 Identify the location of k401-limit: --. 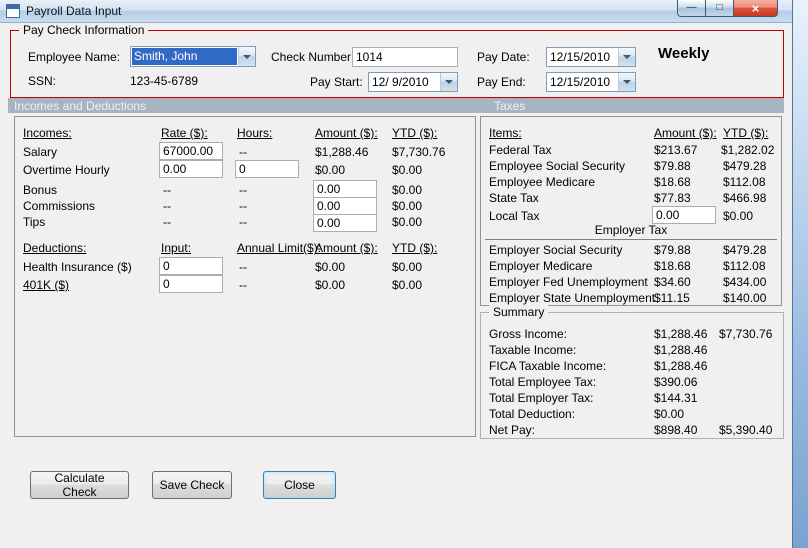
(243, 285).